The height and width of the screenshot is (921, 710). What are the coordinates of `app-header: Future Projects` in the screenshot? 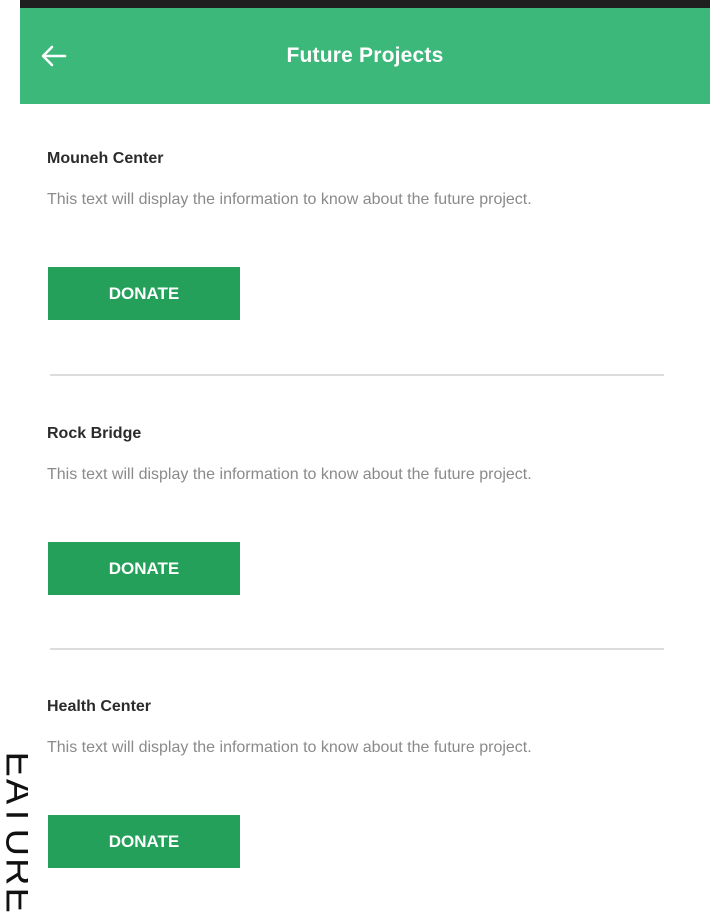 It's located at (365, 56).